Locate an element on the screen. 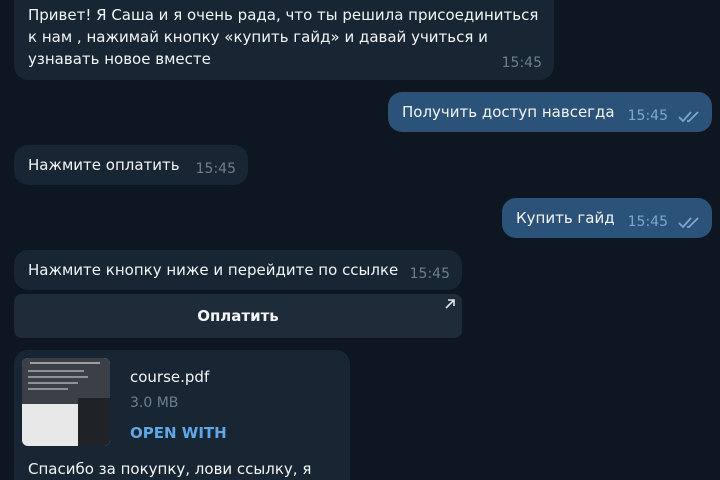  thumbnail-photo is located at coordinates (94, 422).